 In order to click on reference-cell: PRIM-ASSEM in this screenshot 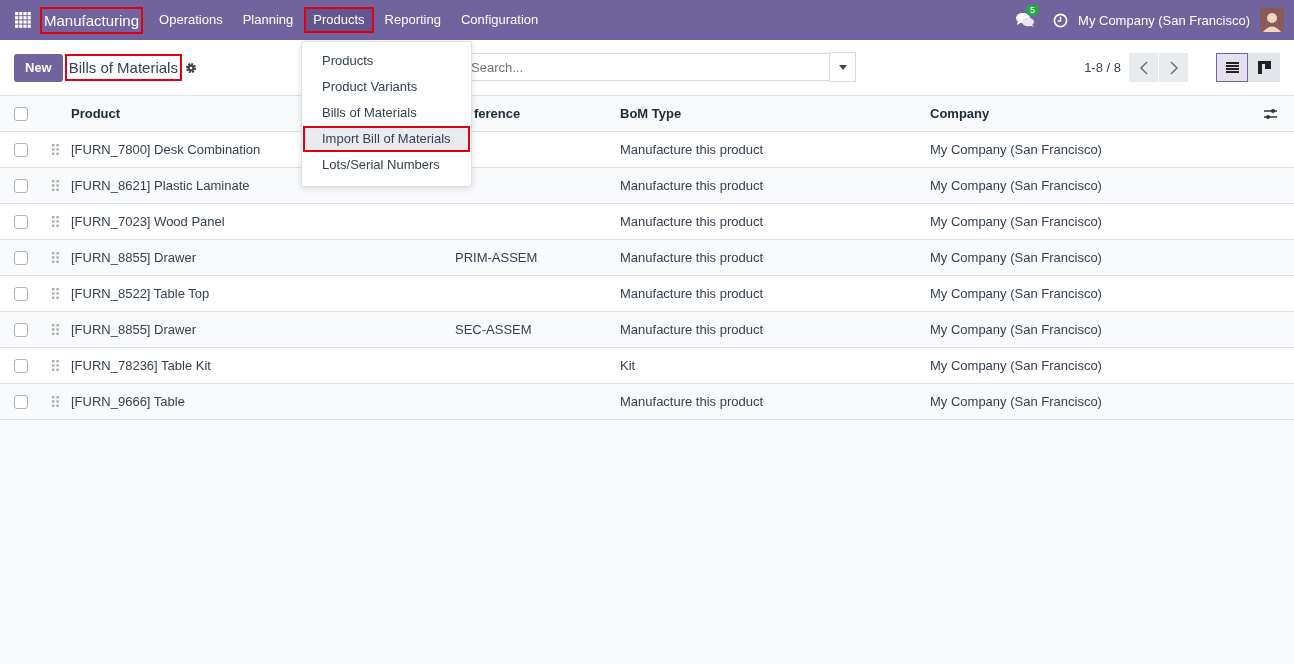, I will do `click(496, 257)`.